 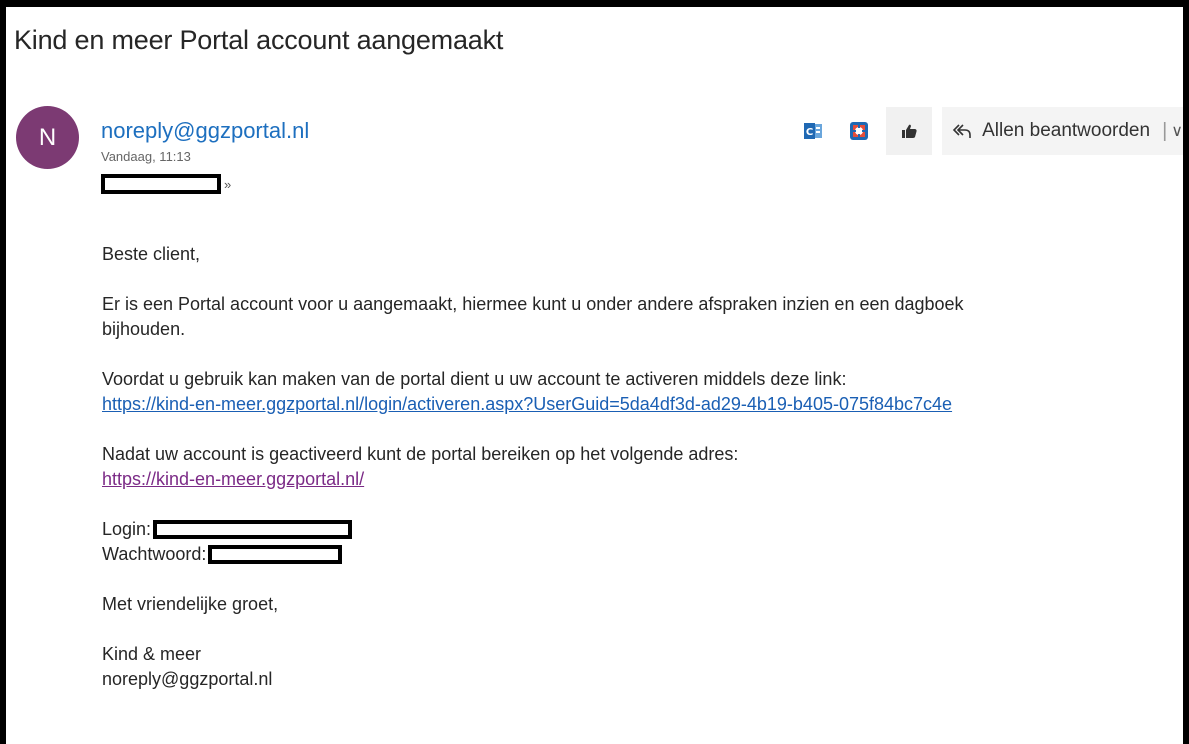 I want to click on redacted-password, so click(x=275, y=554).